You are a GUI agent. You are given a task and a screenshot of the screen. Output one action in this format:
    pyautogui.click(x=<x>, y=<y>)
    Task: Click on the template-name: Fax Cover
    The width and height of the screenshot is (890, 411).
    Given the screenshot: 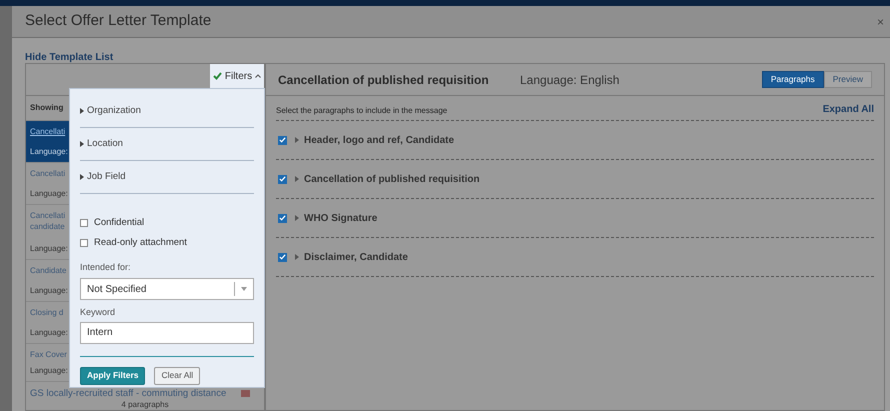 What is the action you would take?
    pyautogui.click(x=48, y=354)
    